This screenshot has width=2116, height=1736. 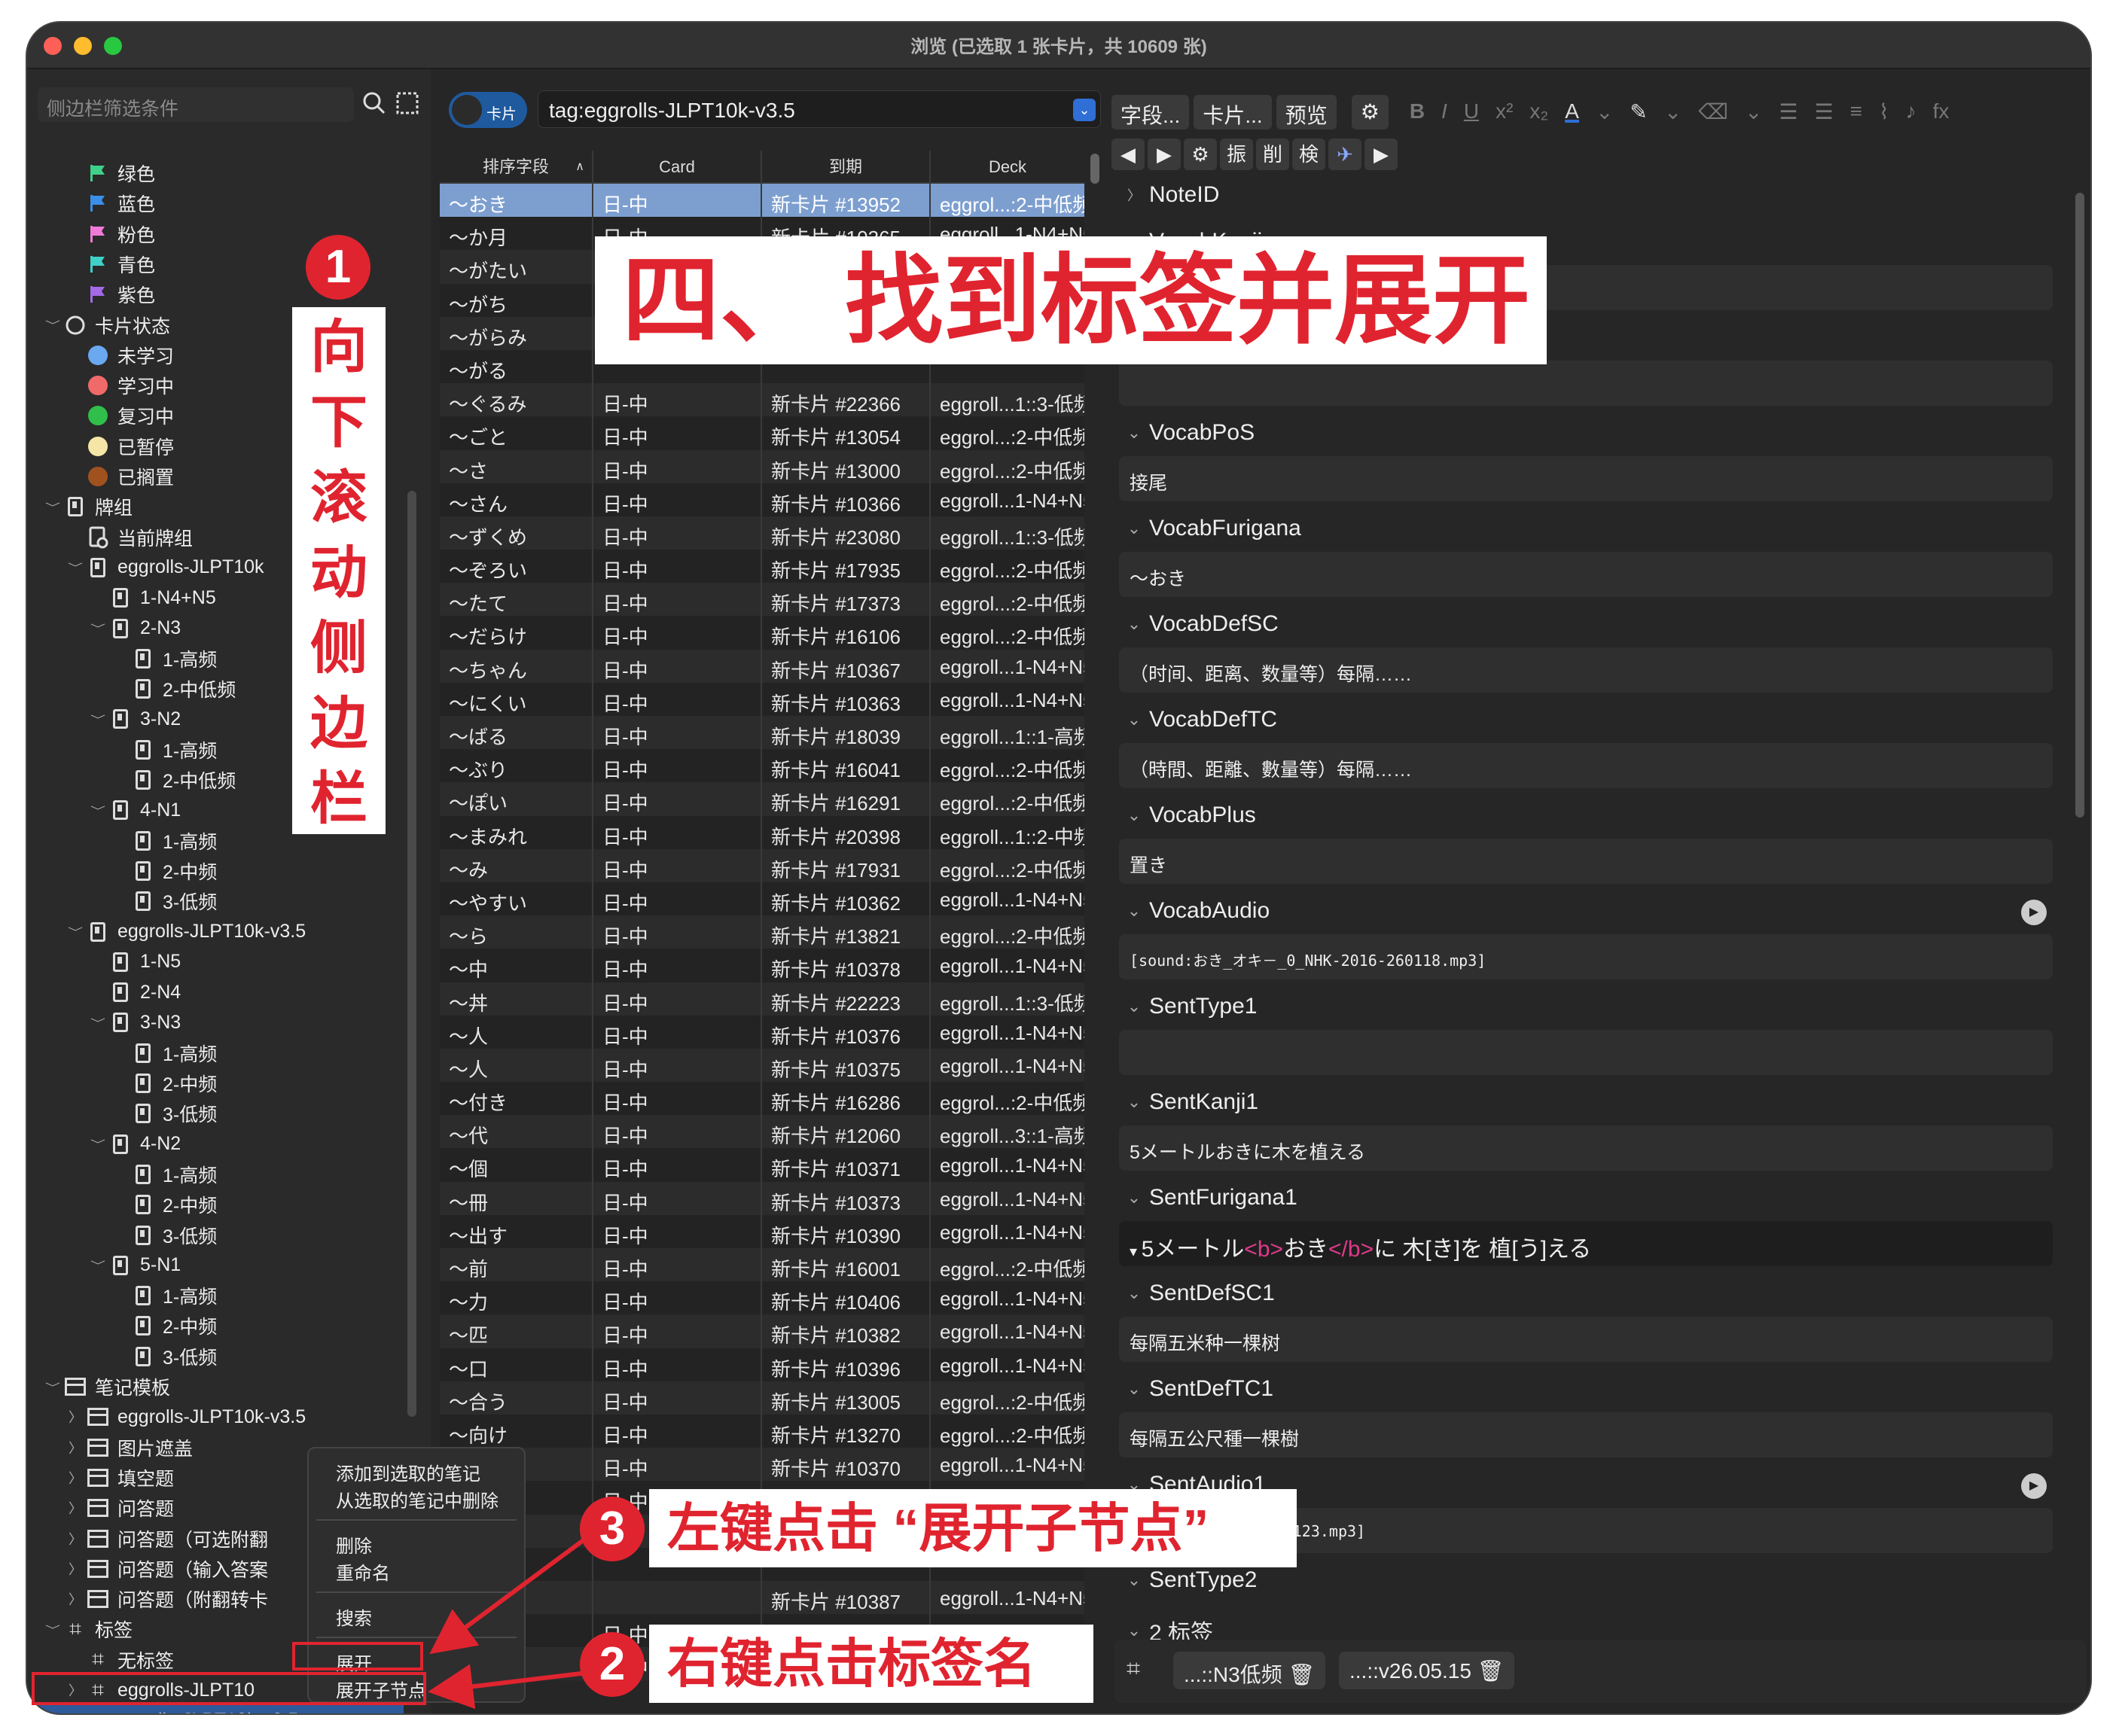 I want to click on search-icon, so click(x=375, y=104).